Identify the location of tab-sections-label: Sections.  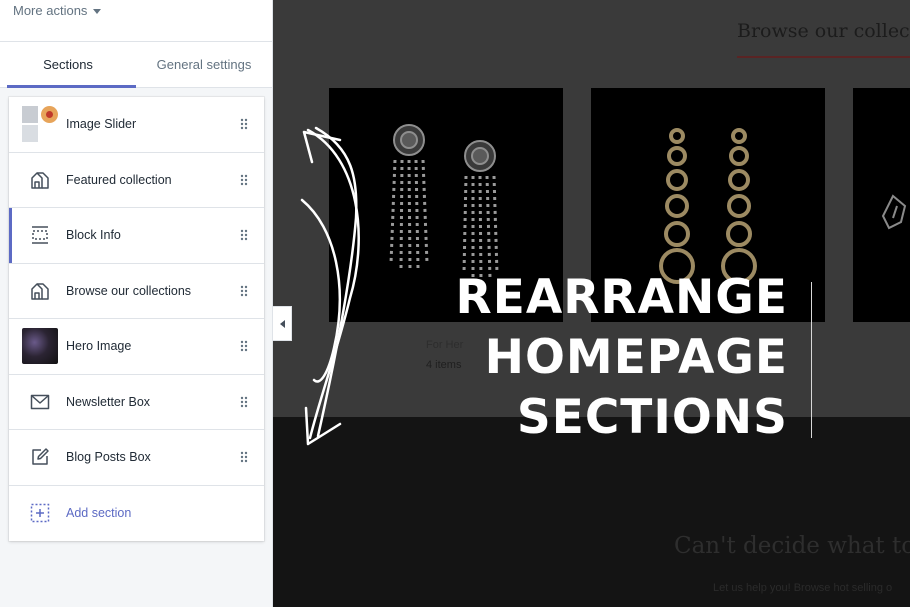
(68, 64).